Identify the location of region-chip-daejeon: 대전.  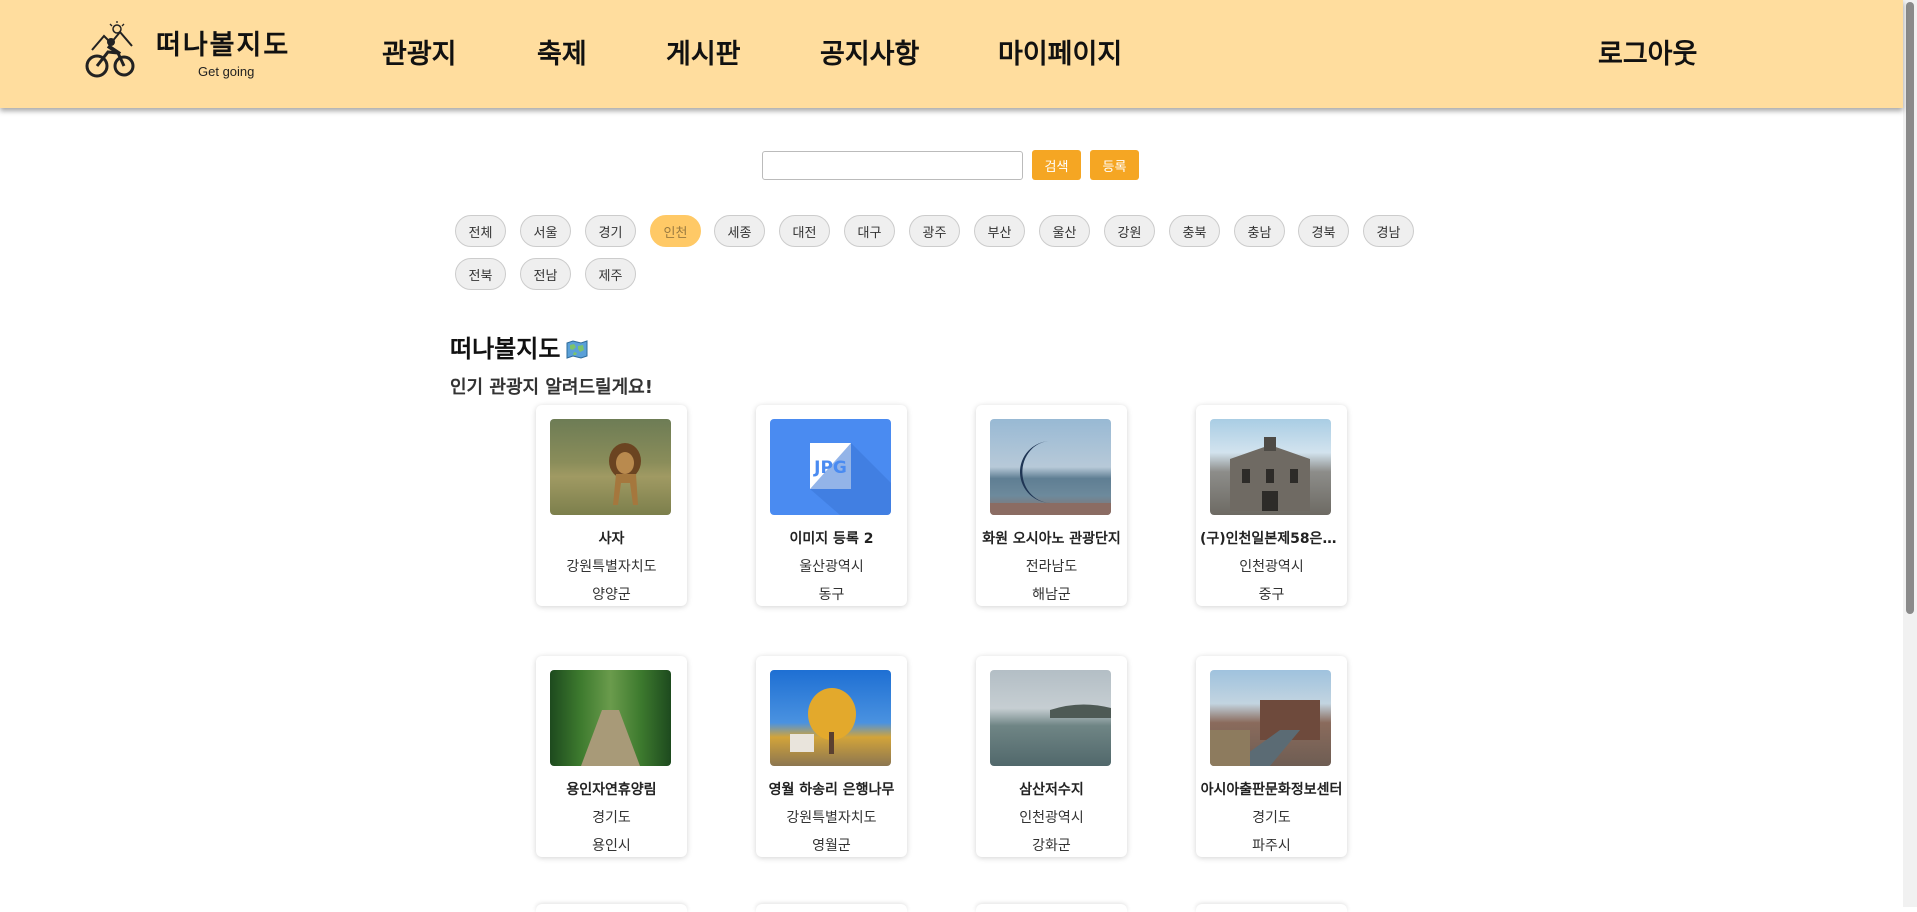
(804, 231).